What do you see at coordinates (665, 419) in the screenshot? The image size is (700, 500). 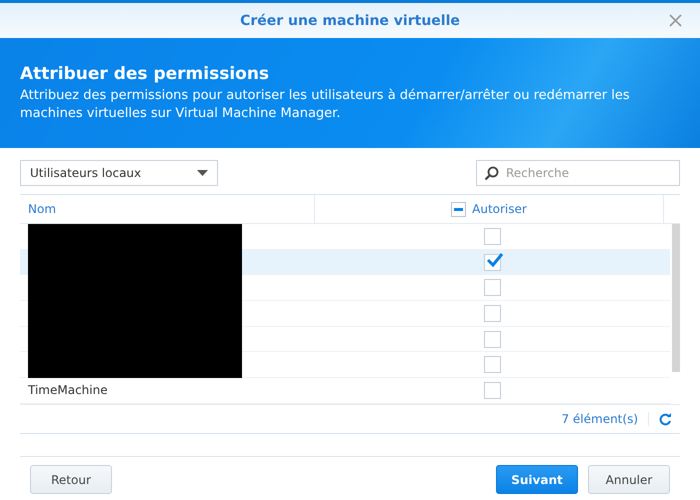 I see `refresh-icon` at bounding box center [665, 419].